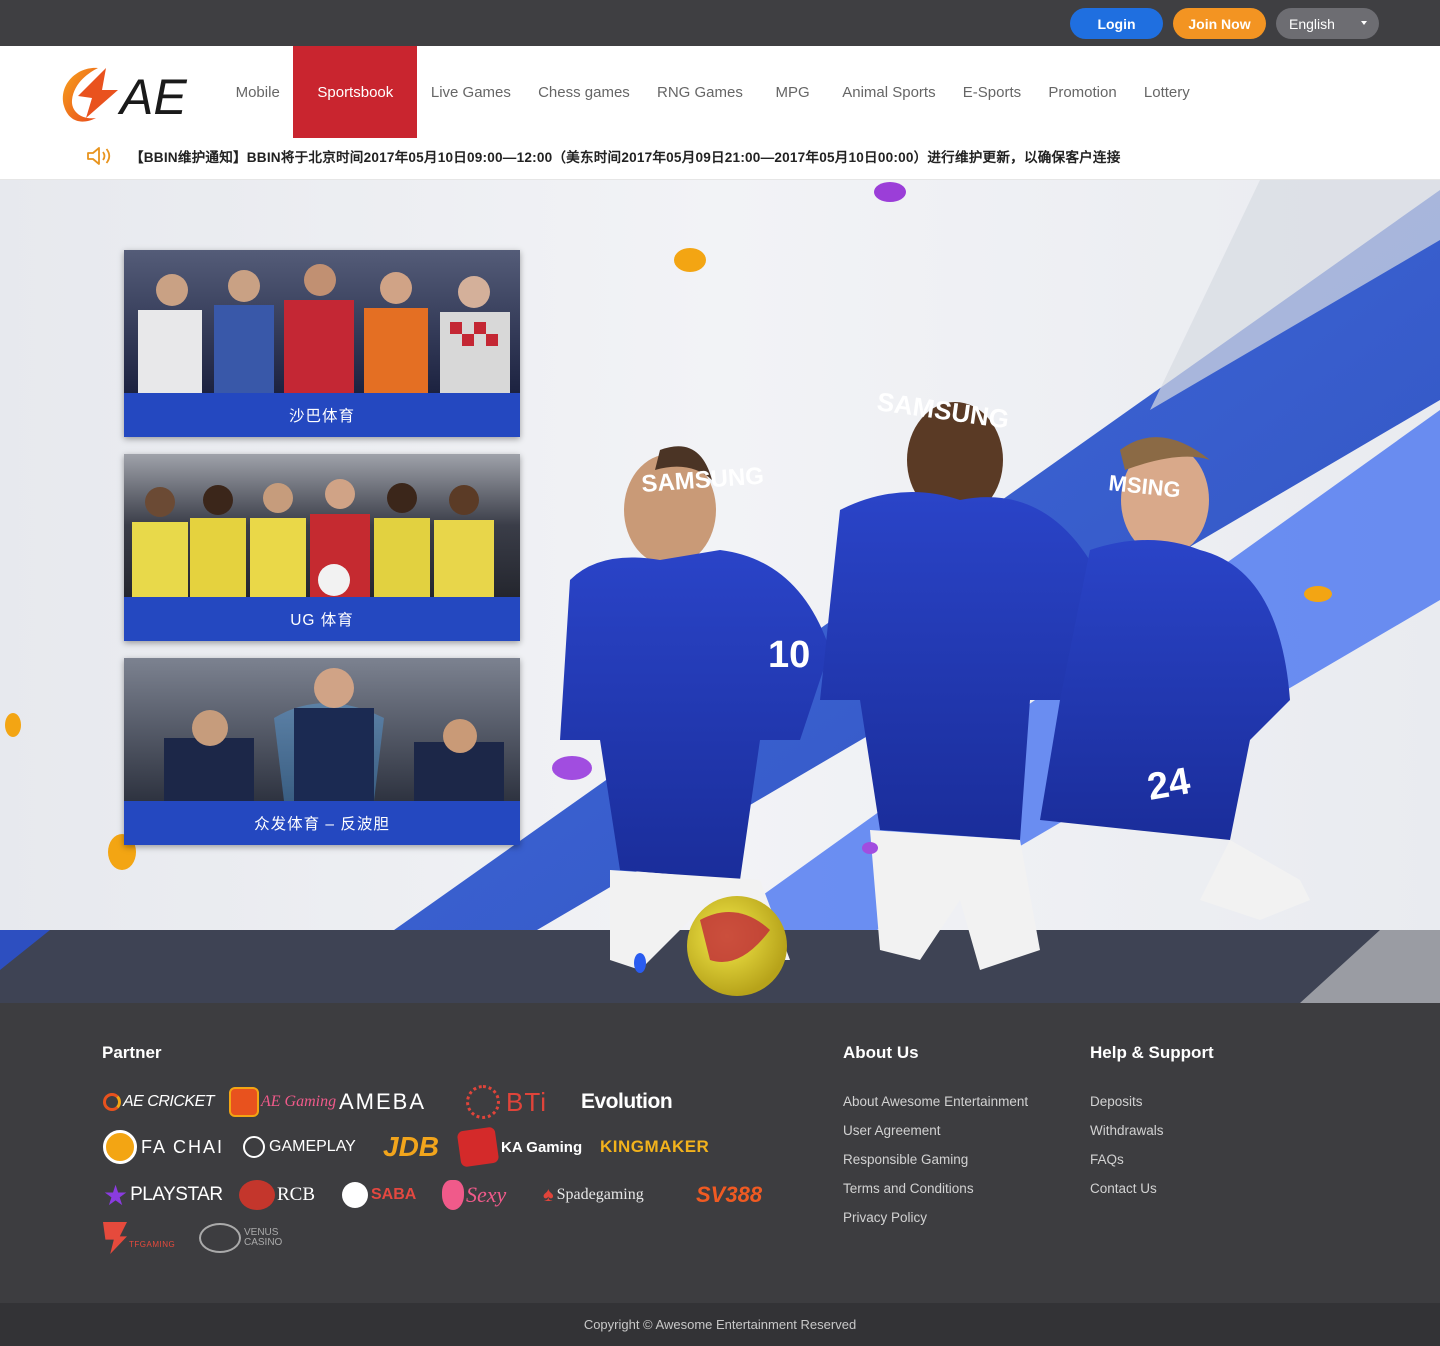 The height and width of the screenshot is (1346, 1440). Describe the element at coordinates (470, 92) in the screenshot. I see `nav-live-games: Live Games` at that location.